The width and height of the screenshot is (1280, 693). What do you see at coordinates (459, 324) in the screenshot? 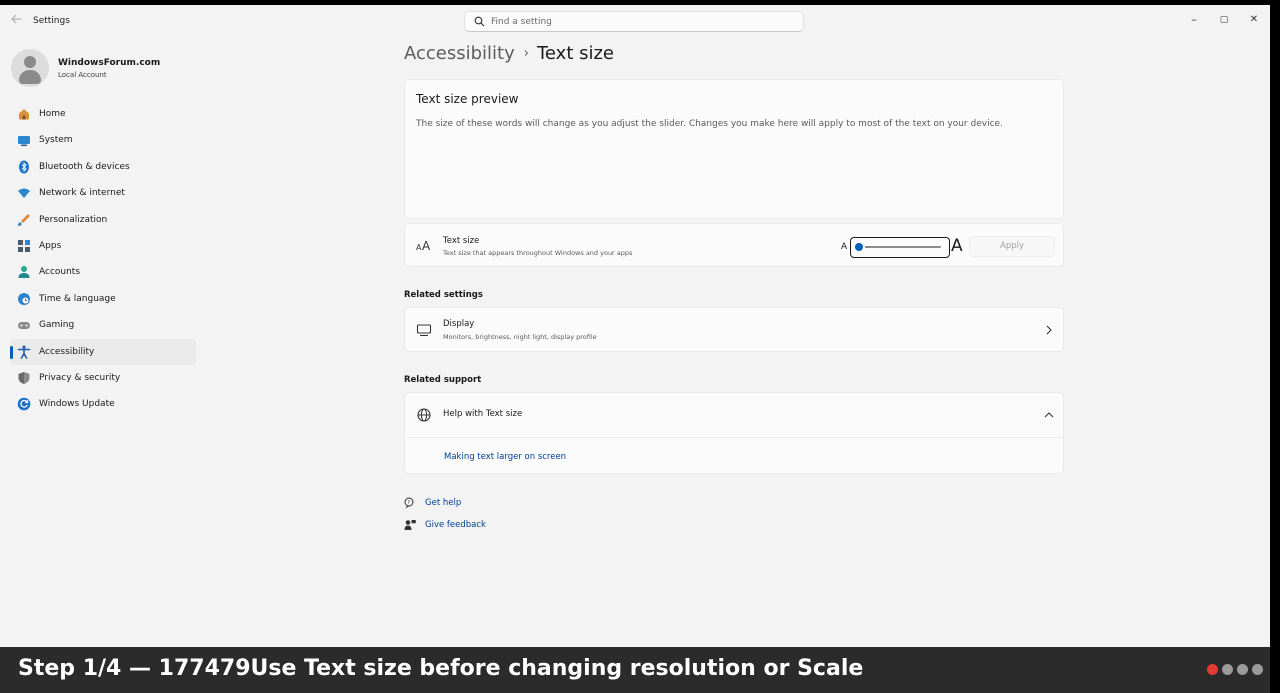
I see `display-title: Display` at bounding box center [459, 324].